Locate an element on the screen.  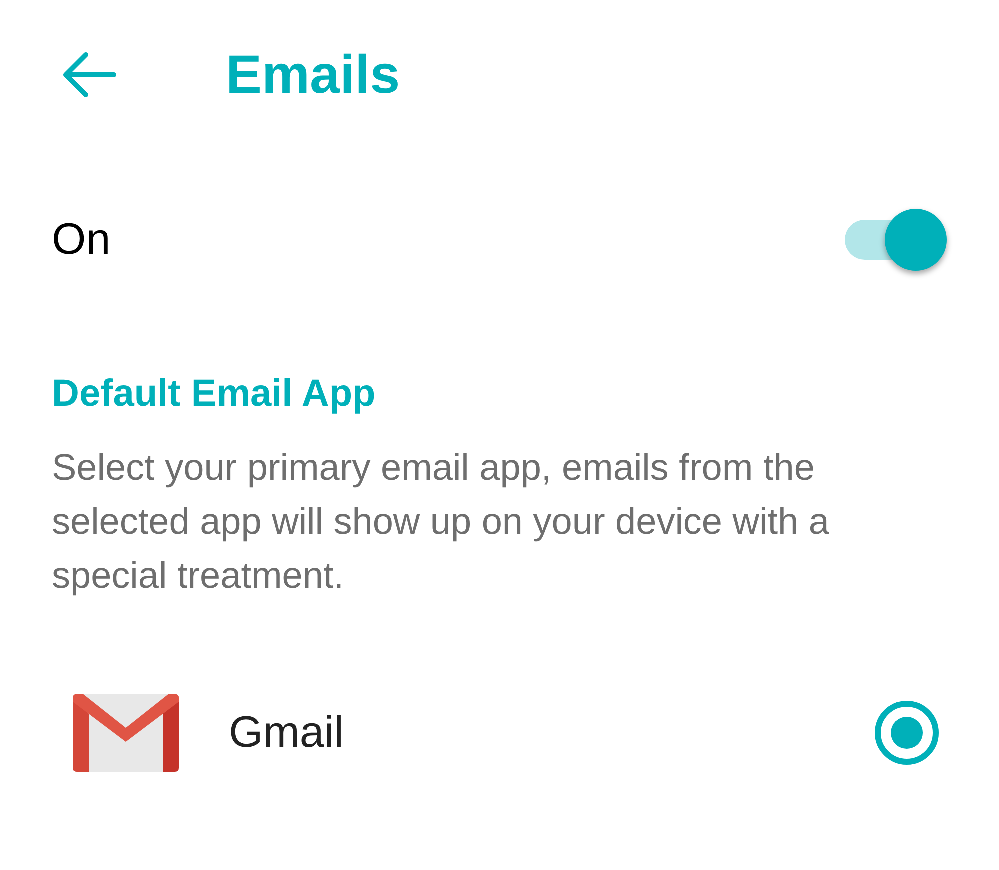
envelope-icon is located at coordinates (126, 733).